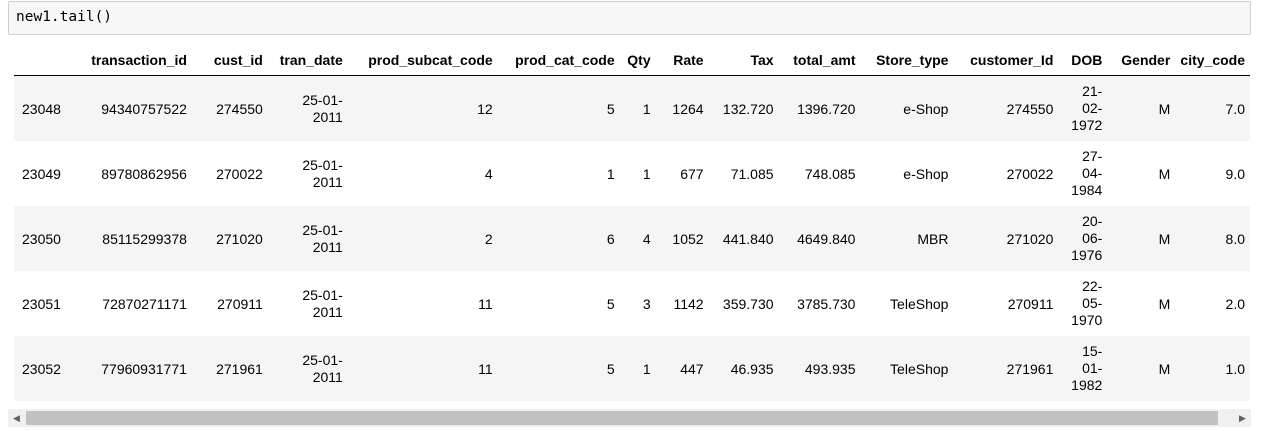 The image size is (1264, 431). I want to click on table-cell: 94340757522, so click(133, 108).